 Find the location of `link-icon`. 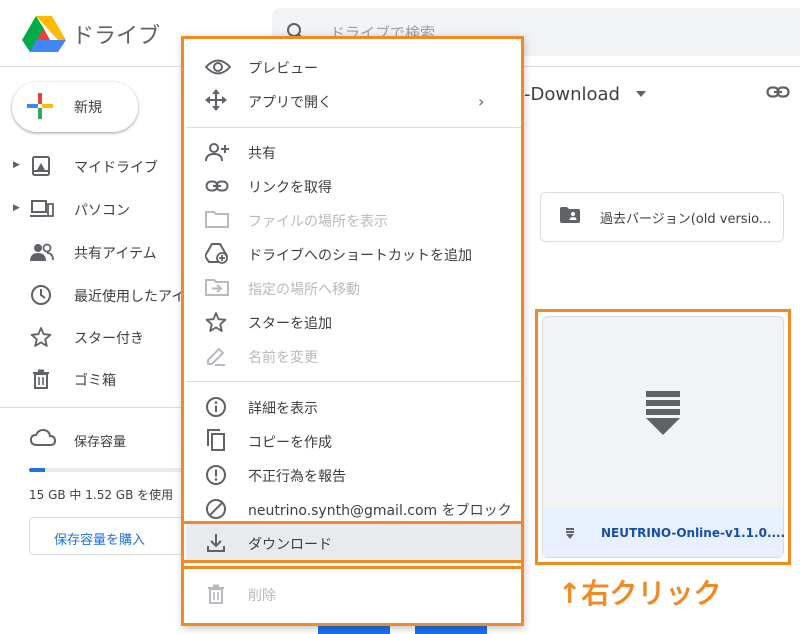

link-icon is located at coordinates (778, 92).